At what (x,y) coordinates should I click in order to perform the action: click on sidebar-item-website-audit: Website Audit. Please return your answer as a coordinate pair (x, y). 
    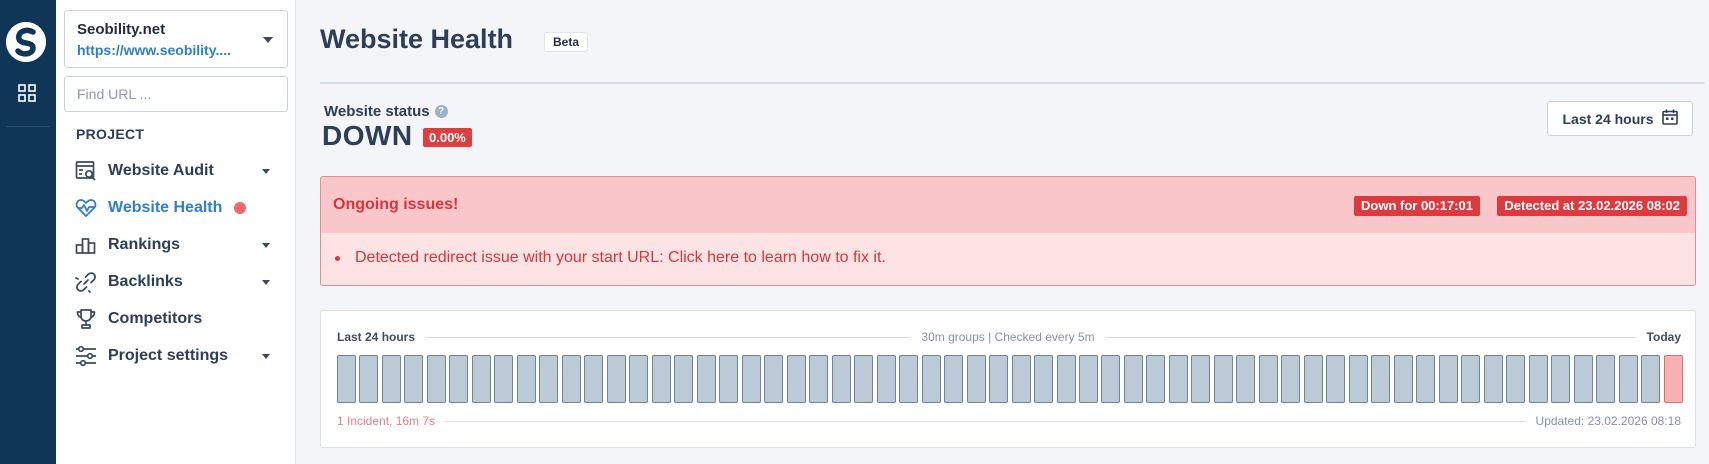
    Looking at the image, I should click on (177, 171).